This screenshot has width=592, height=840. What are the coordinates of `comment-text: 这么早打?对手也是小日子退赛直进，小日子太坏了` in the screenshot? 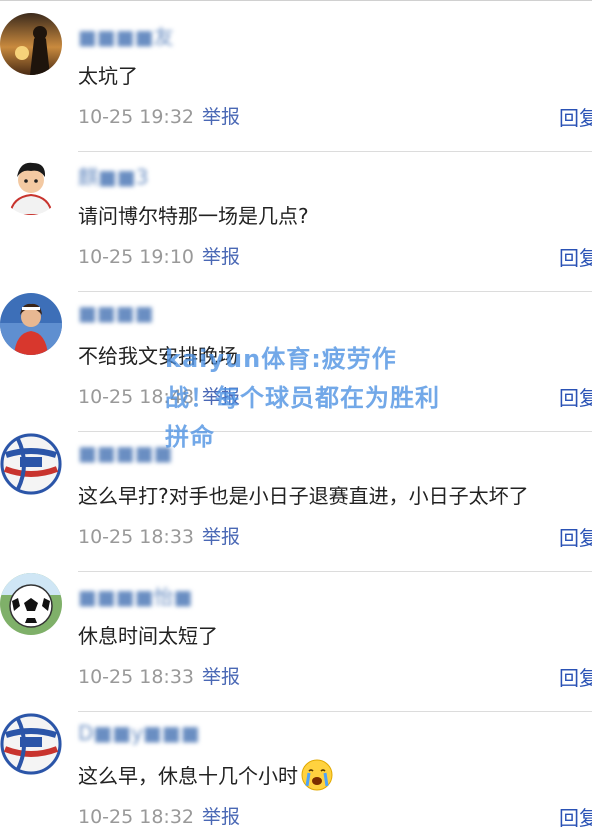 It's located at (303, 496).